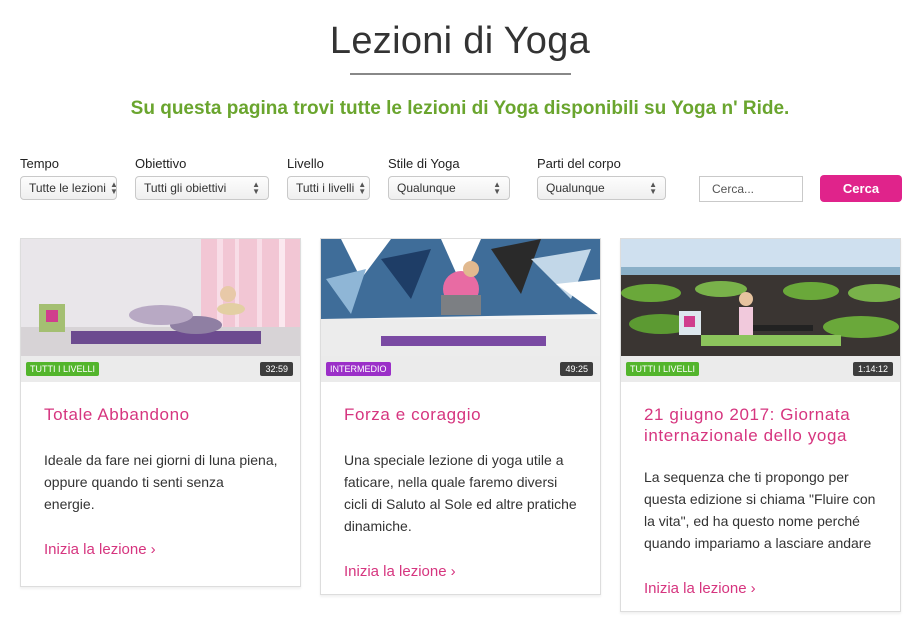 This screenshot has width=920, height=633. Describe the element at coordinates (579, 163) in the screenshot. I see `filter-label-parti: Parti del corpo` at that location.